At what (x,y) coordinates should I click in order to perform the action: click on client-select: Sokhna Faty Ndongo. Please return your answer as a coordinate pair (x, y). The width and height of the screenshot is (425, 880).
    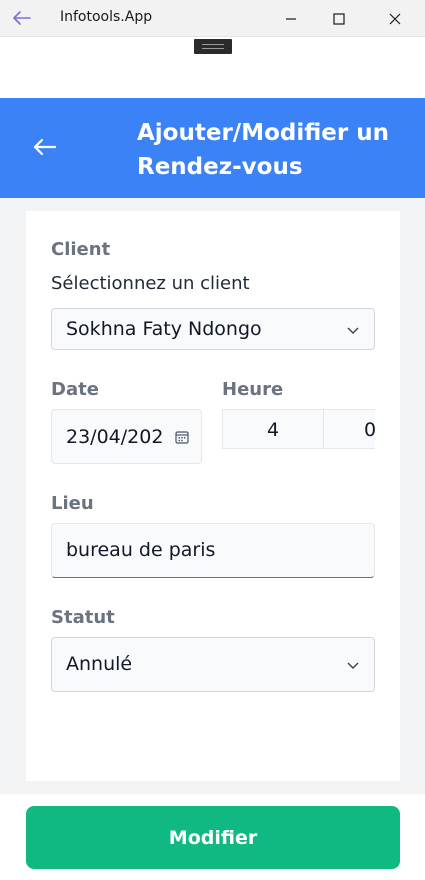
    Looking at the image, I should click on (213, 329).